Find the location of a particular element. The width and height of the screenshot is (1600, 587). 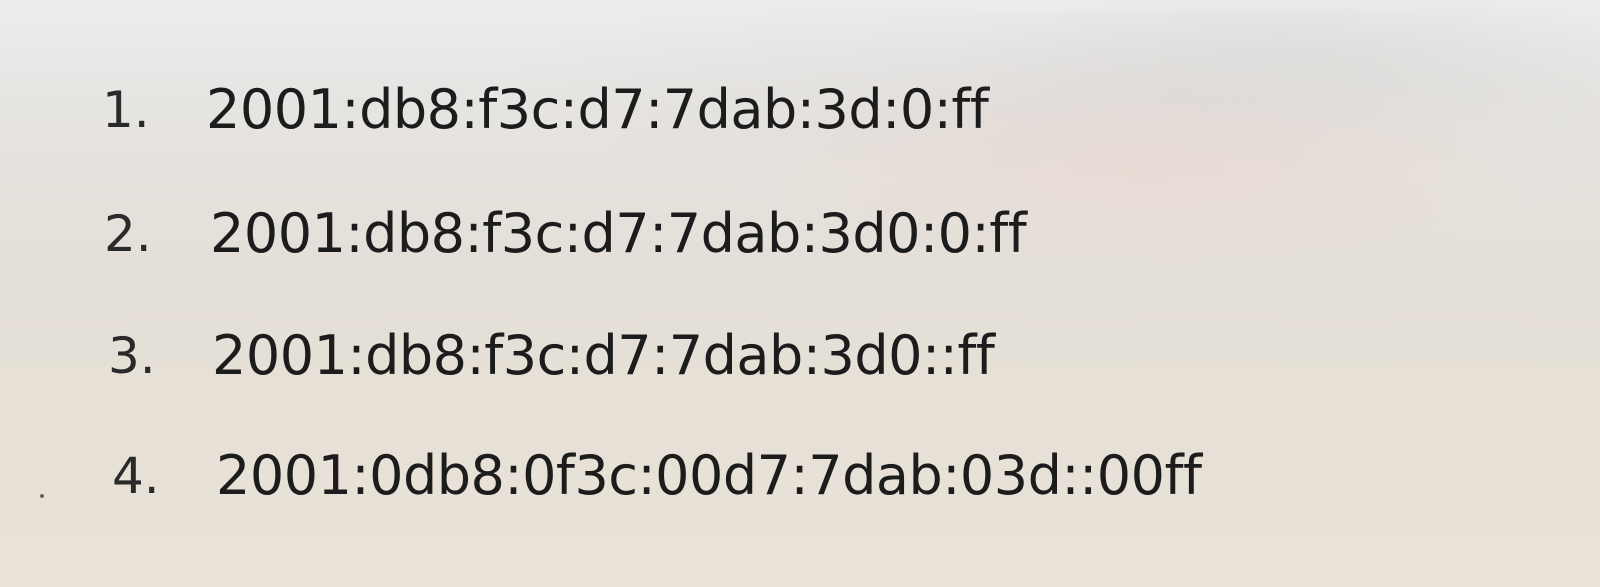

option-number: 2. is located at coordinates (128, 234).